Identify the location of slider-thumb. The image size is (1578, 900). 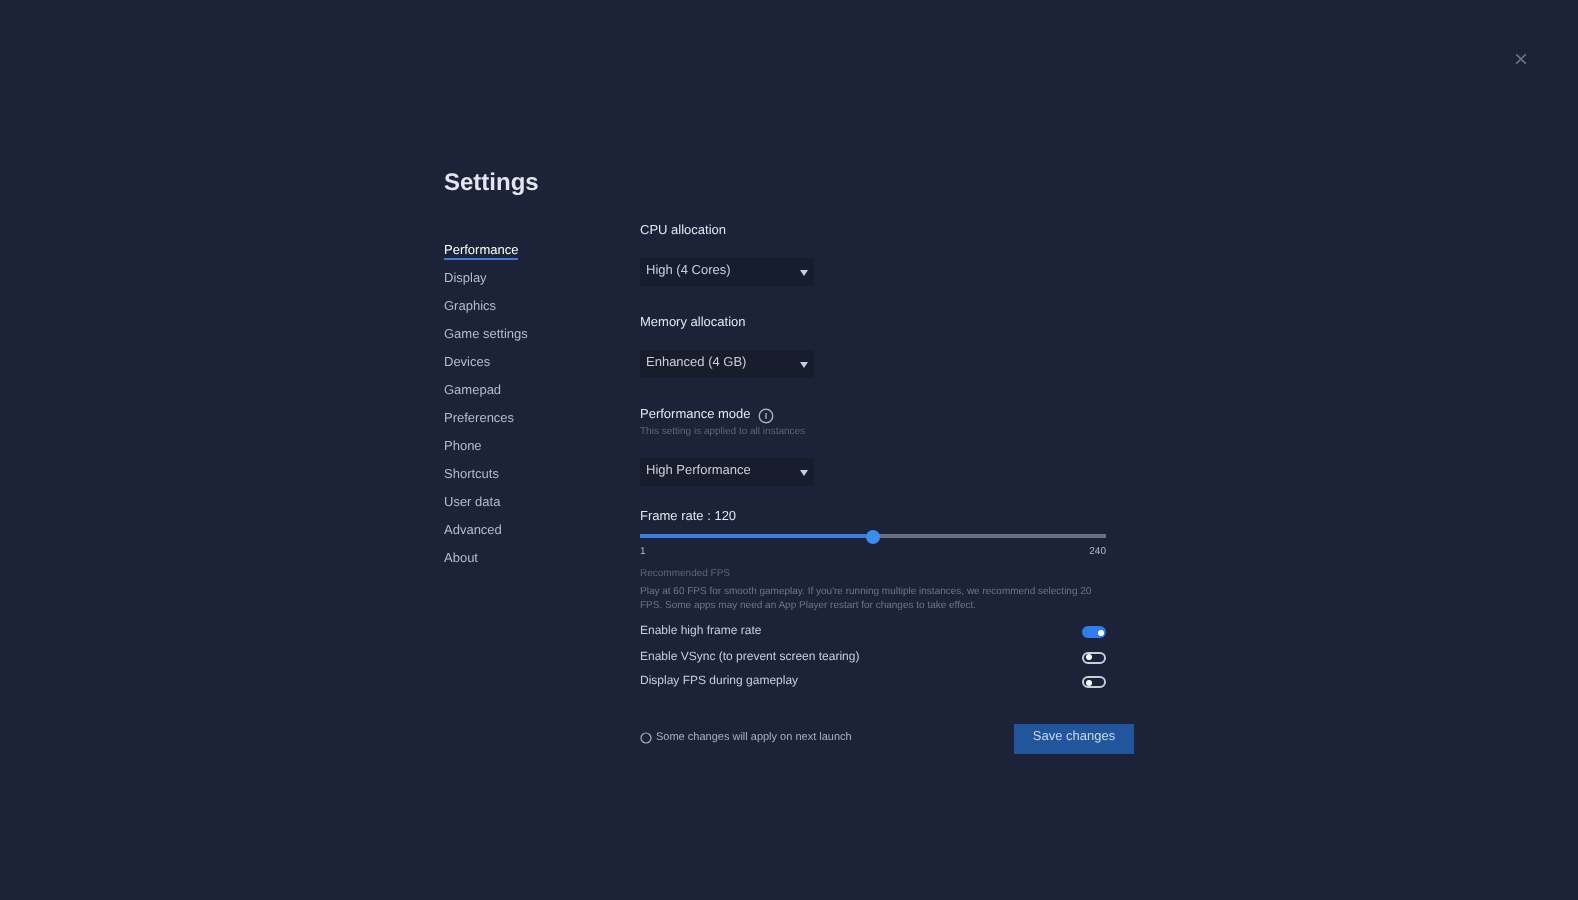
(873, 536).